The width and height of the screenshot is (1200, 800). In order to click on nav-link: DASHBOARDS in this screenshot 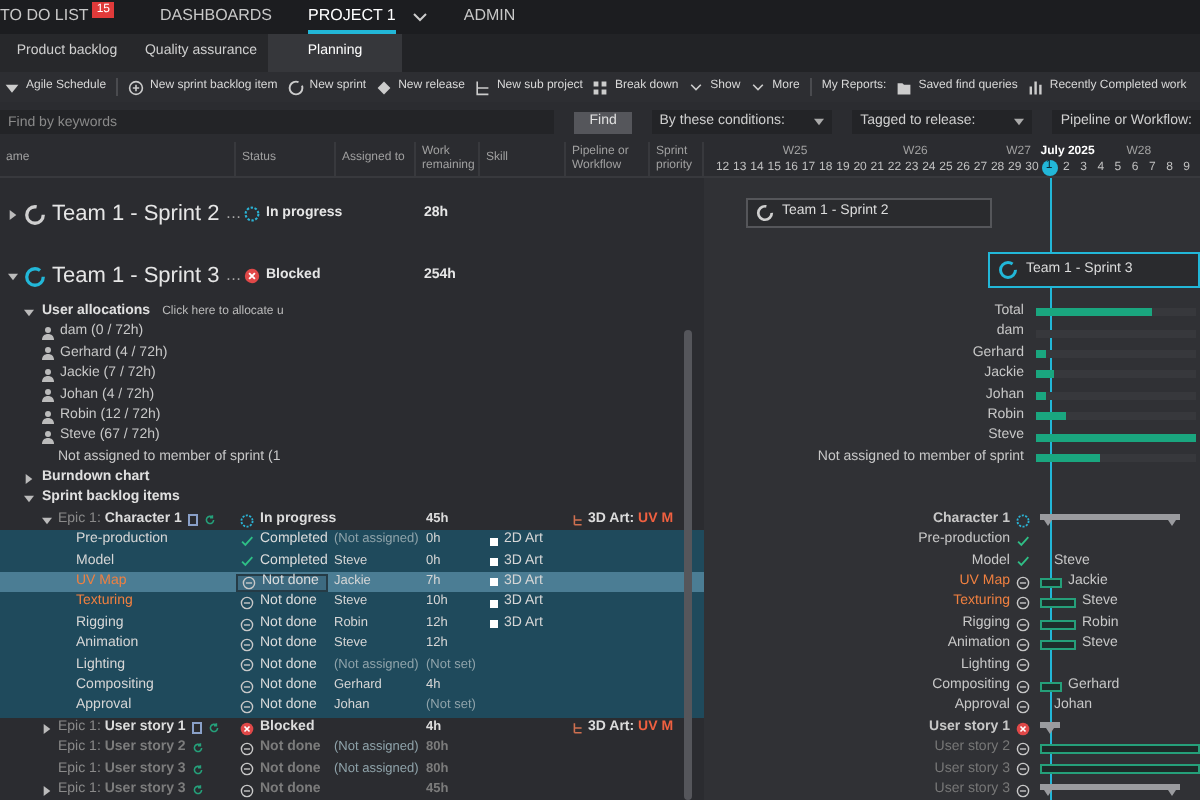, I will do `click(216, 17)`.